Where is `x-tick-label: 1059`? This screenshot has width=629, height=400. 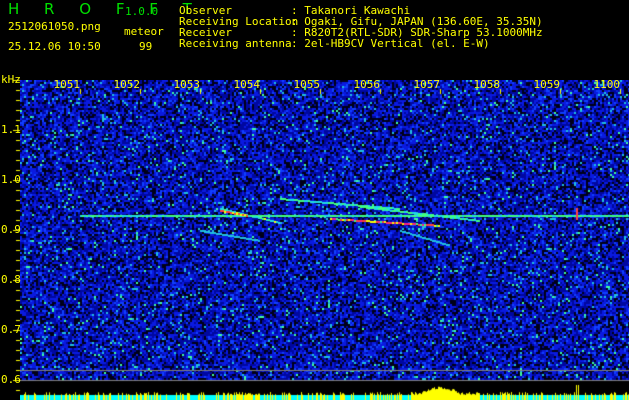 x-tick-label: 1059 is located at coordinates (547, 84).